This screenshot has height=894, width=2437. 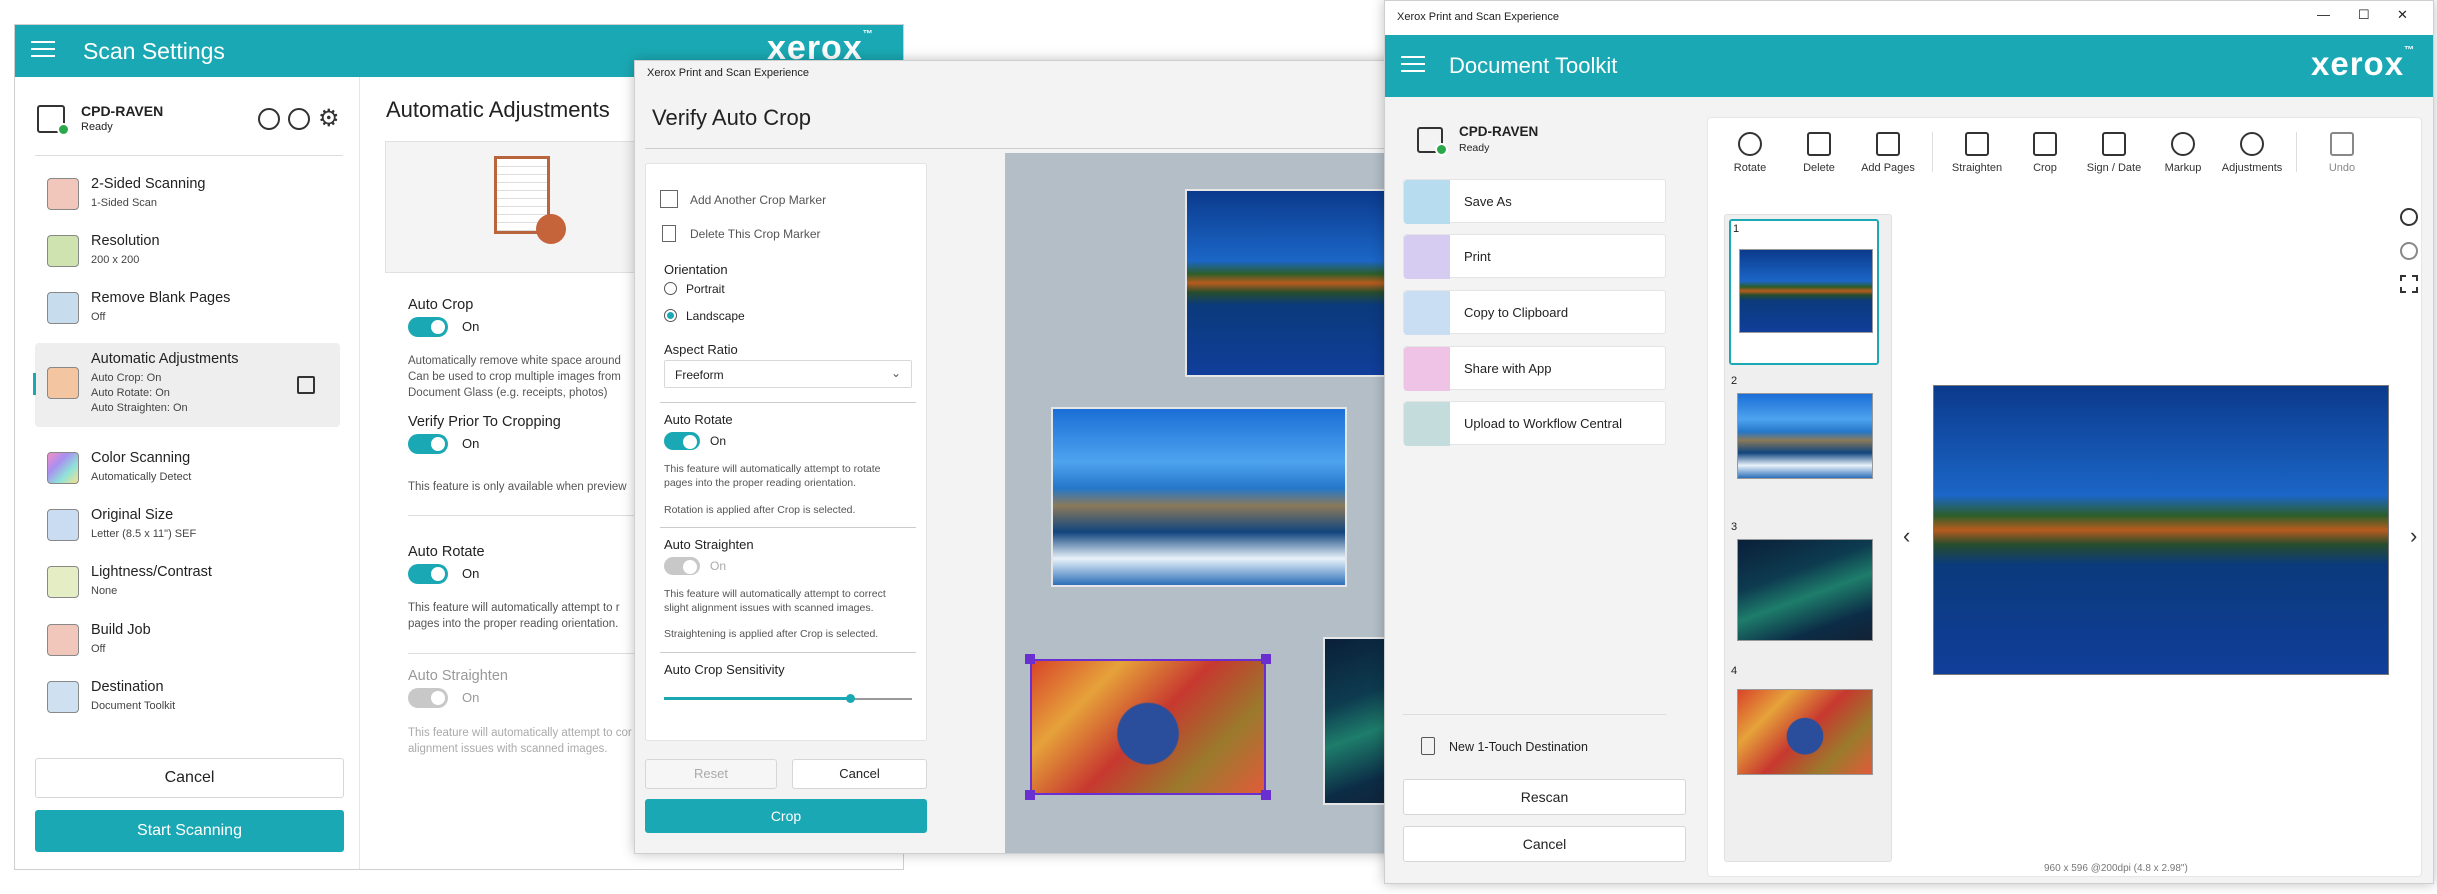 I want to click on page-title: Document Toolkit, so click(x=1533, y=65).